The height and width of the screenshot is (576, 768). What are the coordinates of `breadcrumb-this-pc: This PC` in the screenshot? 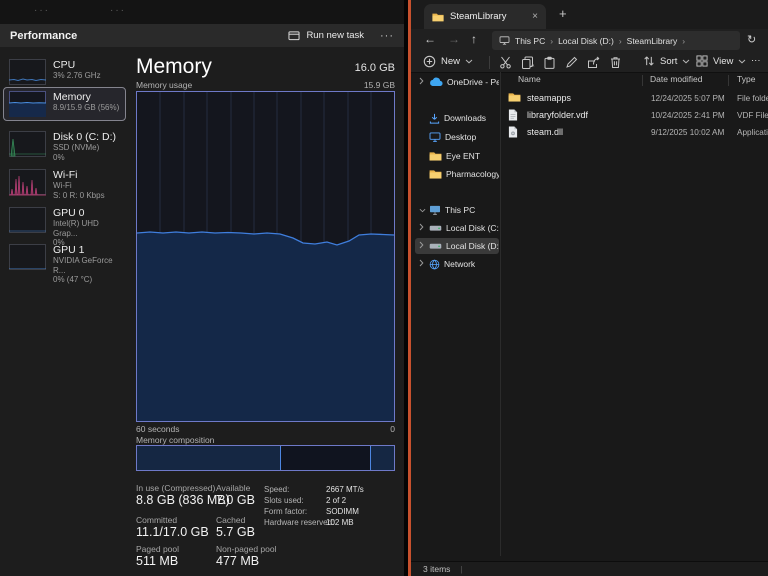 It's located at (530, 41).